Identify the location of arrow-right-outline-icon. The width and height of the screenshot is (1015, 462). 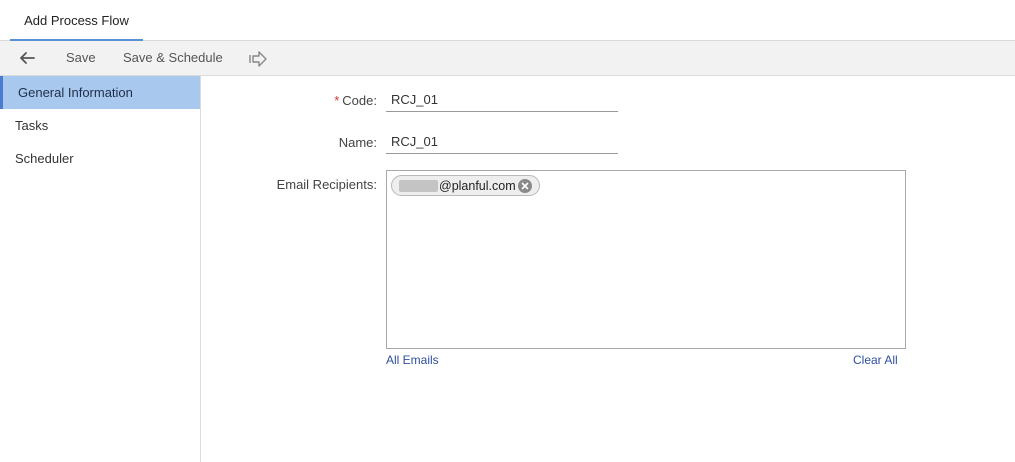
(258, 59).